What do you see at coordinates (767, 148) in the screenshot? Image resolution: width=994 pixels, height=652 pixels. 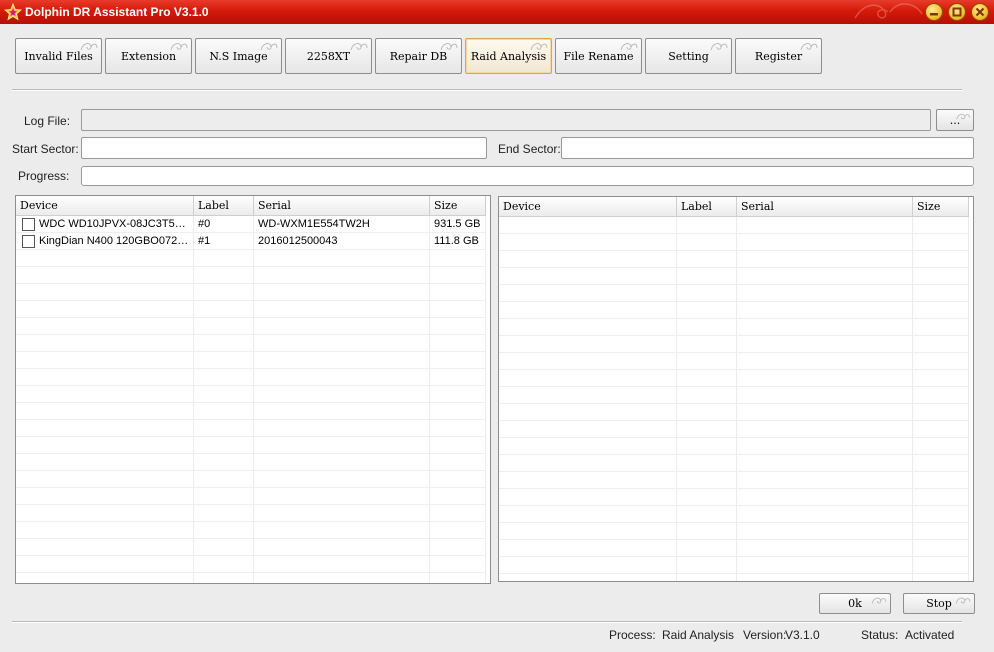 I see `end-sector-input` at bounding box center [767, 148].